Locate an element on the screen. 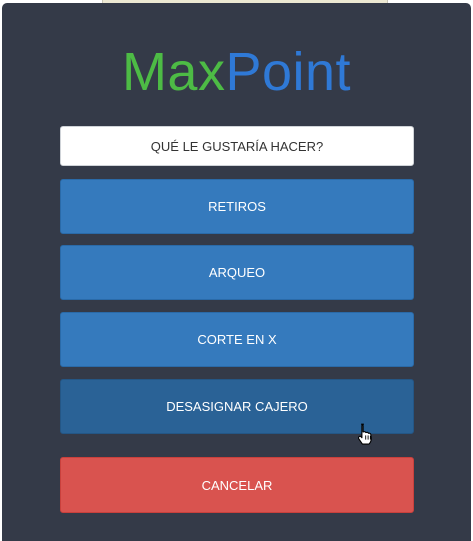 This screenshot has height=541, width=473. corte-en-x-button-label: CORTE EN X is located at coordinates (237, 339).